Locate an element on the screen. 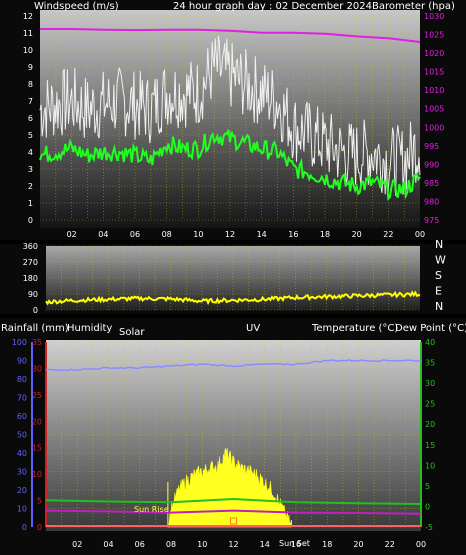  humidity-tick-label: 15 is located at coordinates (37, 448).